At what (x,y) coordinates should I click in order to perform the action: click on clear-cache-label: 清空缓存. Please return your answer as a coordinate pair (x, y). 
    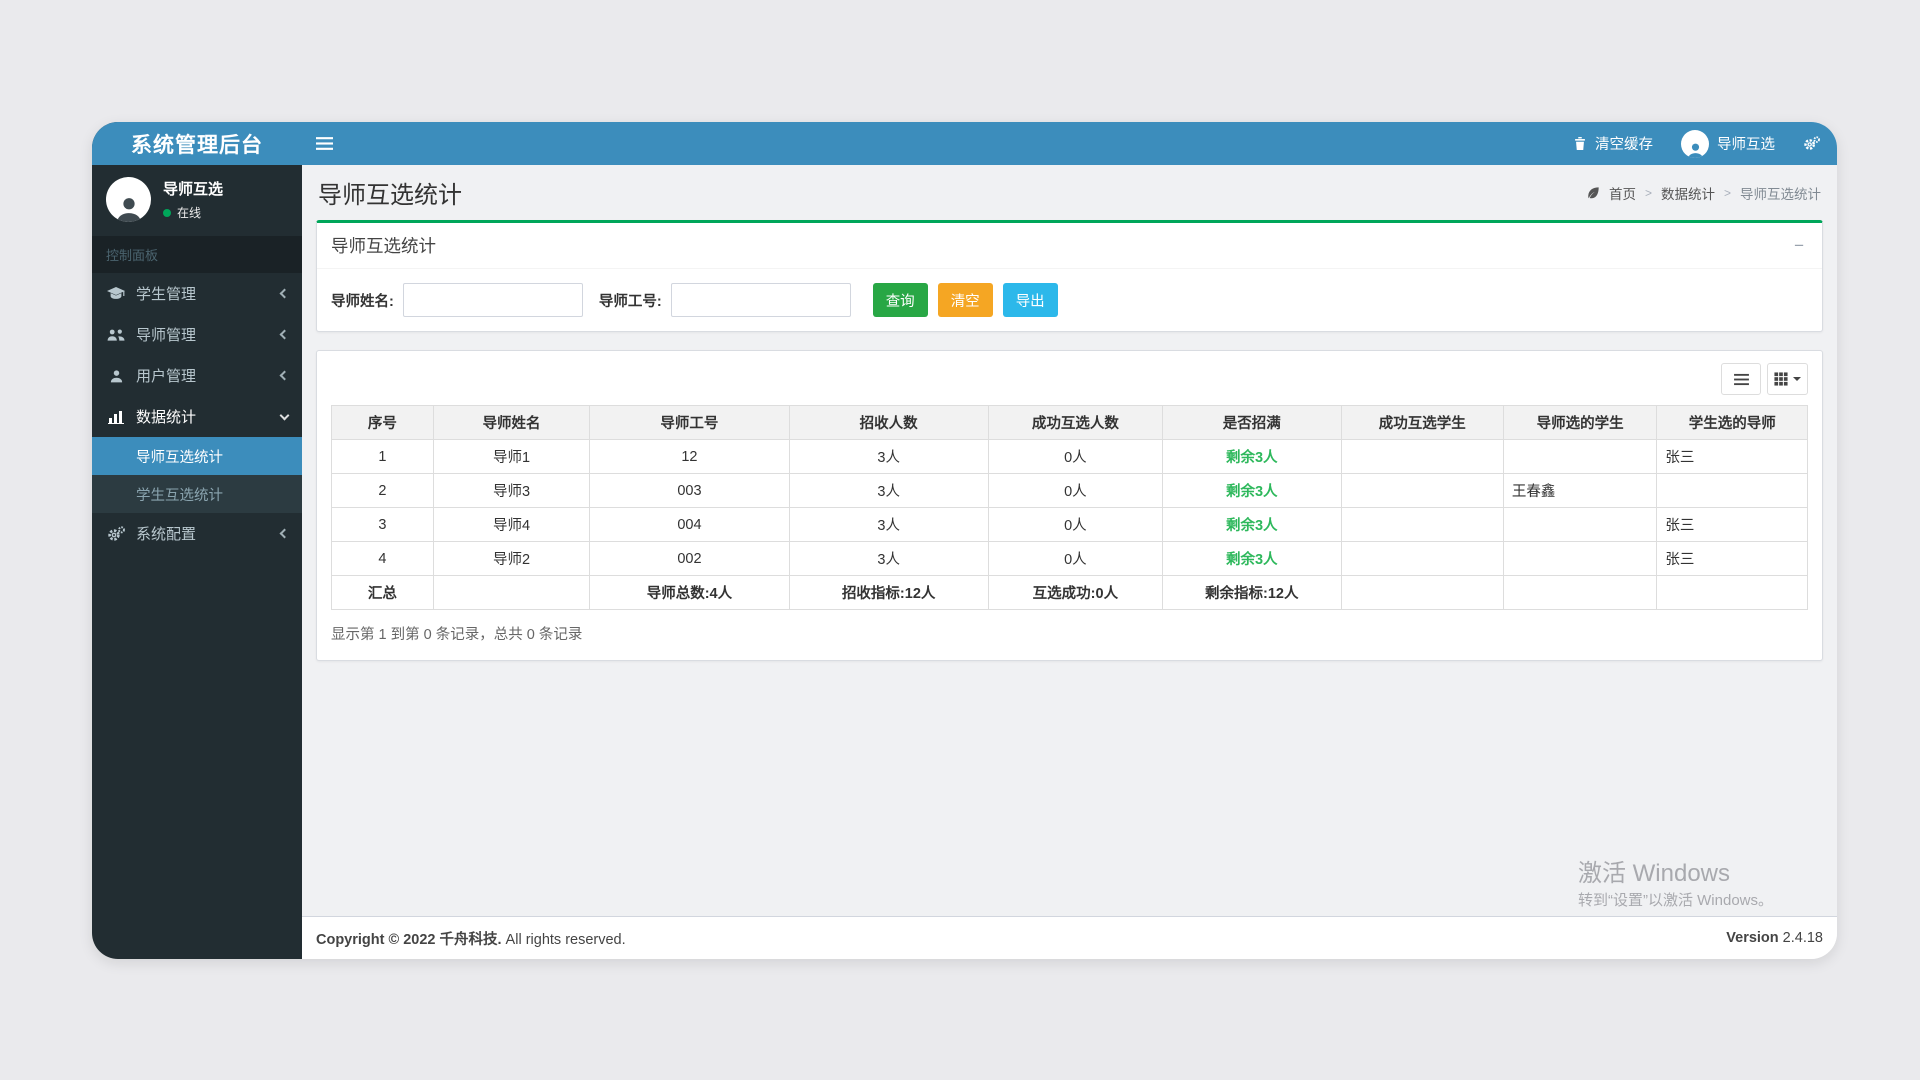
    Looking at the image, I should click on (1624, 145).